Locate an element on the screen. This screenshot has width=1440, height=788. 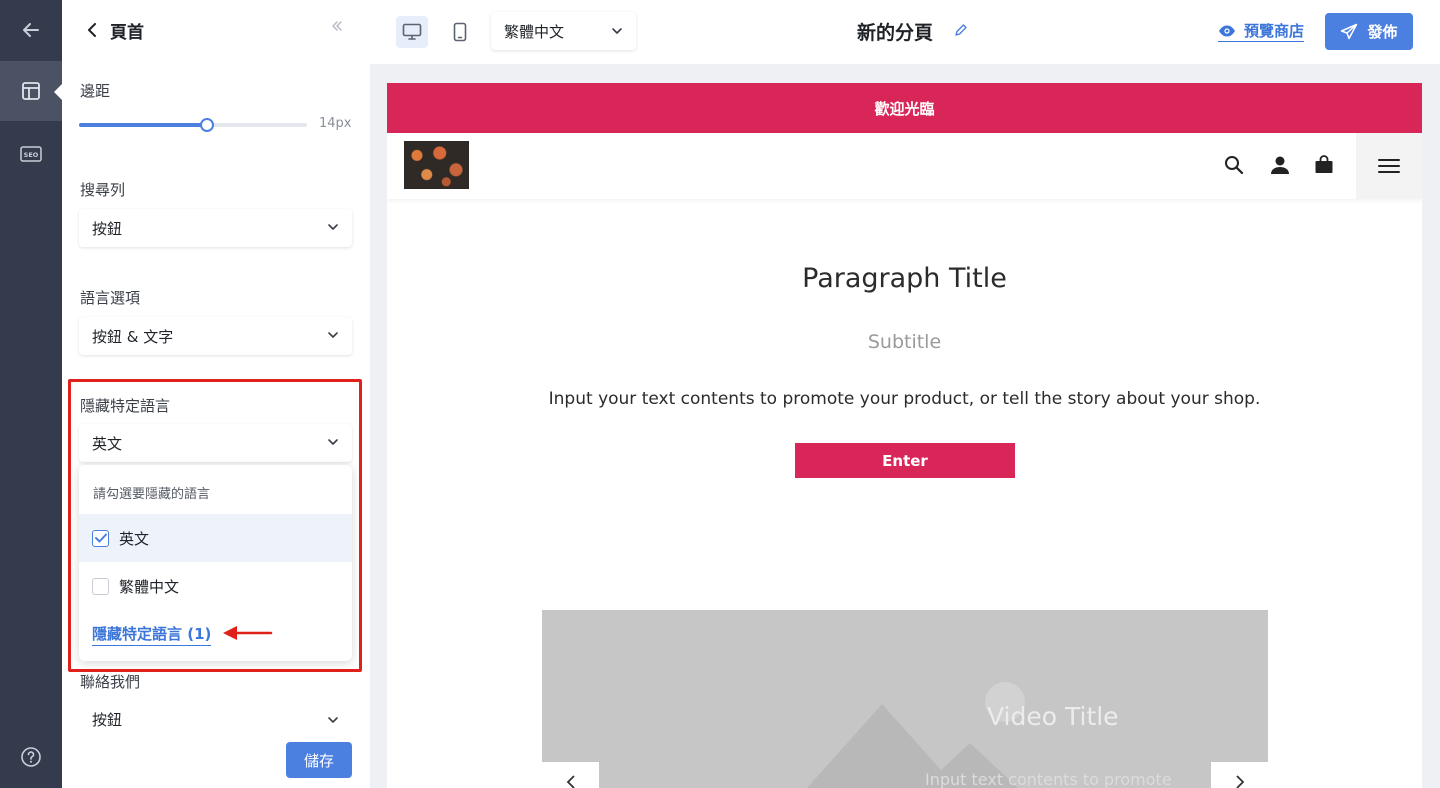
preview-store-link: 預覽商店 is located at coordinates (1261, 31).